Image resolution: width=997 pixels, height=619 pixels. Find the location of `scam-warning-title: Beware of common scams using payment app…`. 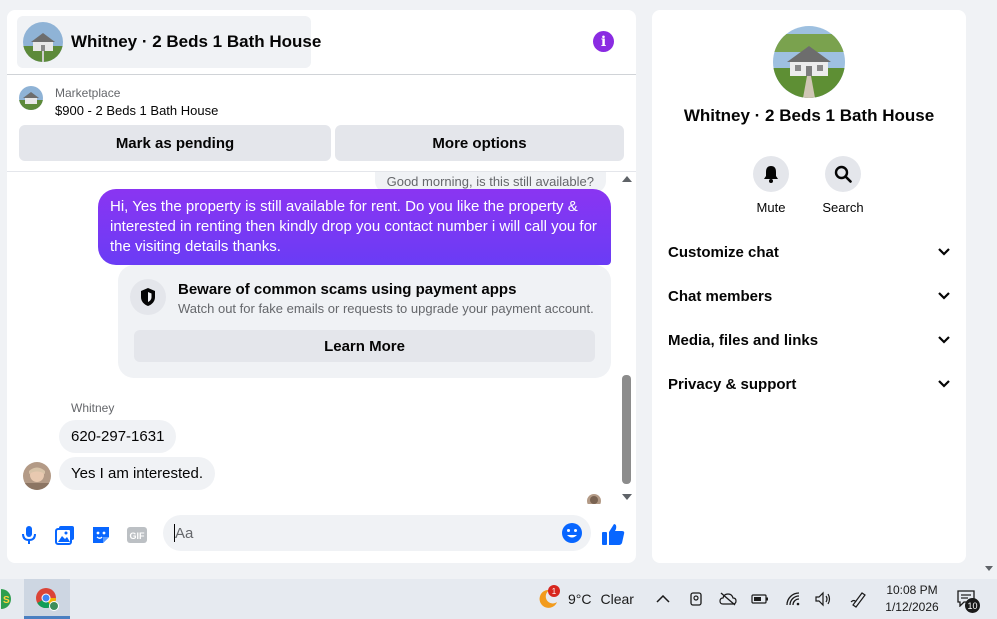

scam-warning-title: Beware of common scams using payment app… is located at coordinates (347, 289).